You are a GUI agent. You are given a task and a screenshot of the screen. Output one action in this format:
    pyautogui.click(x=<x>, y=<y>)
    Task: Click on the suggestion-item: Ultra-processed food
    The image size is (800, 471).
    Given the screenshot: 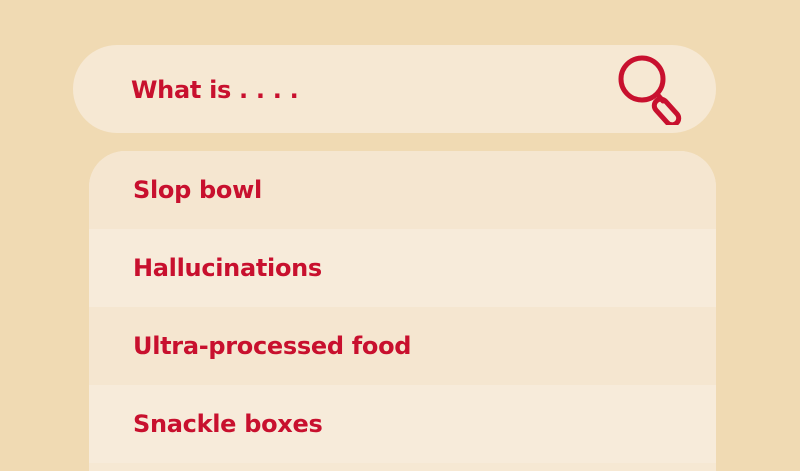 What is the action you would take?
    pyautogui.click(x=402, y=346)
    